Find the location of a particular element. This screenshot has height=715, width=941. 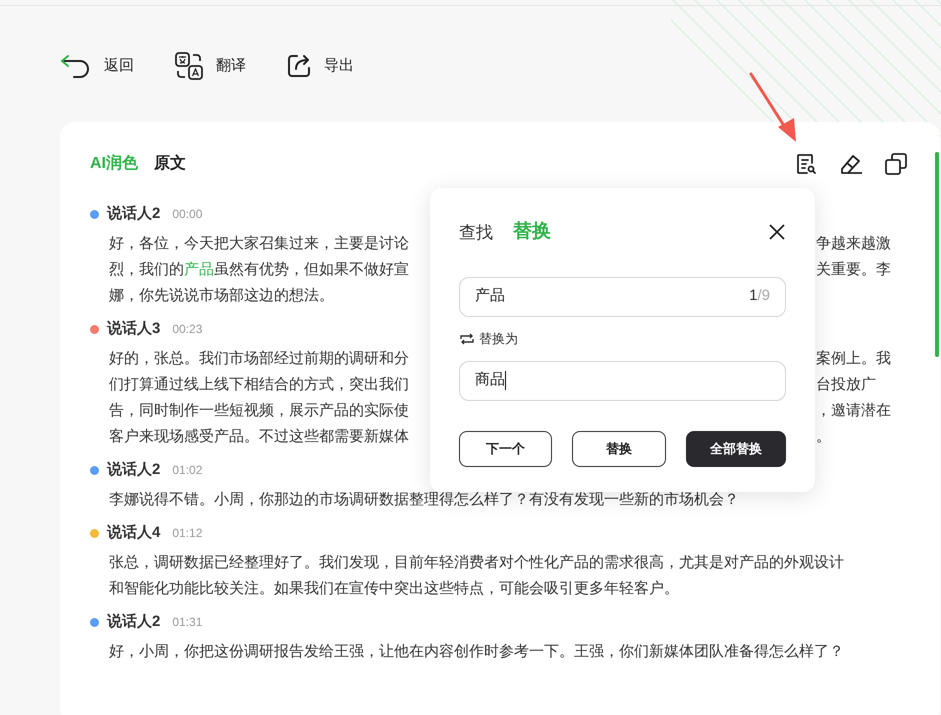

transcript-text: 和智能化功能比较关注。如果我们在宣传中突出这些特点，可能会吸引更多年轻客户。 is located at coordinates (394, 589).